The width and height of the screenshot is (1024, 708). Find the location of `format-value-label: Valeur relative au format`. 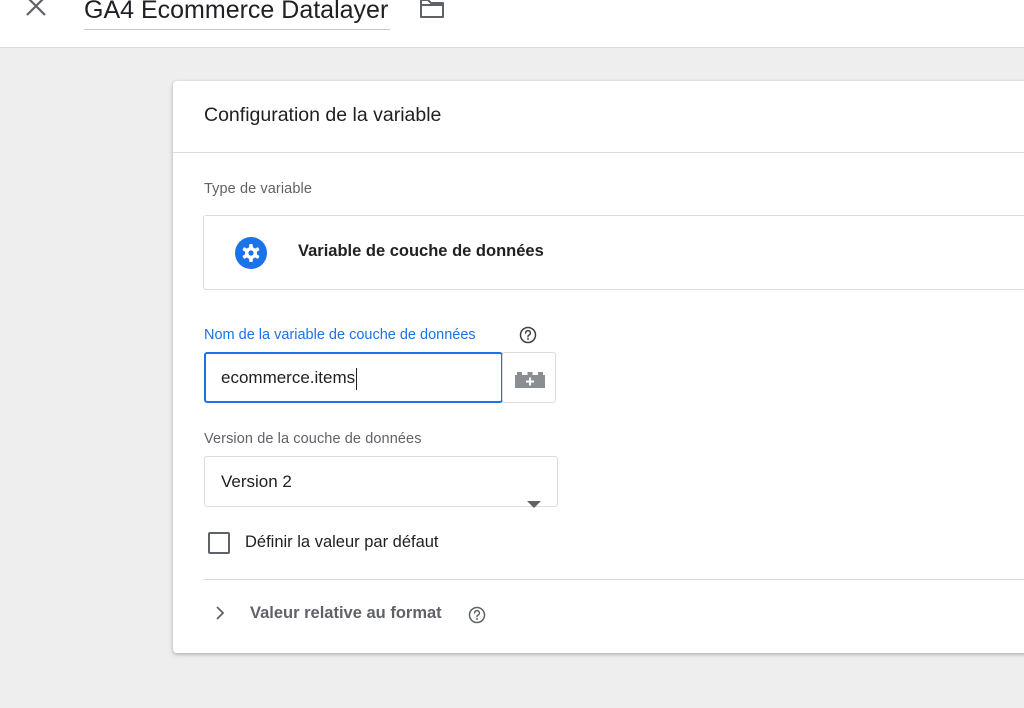

format-value-label: Valeur relative au format is located at coordinates (346, 613).